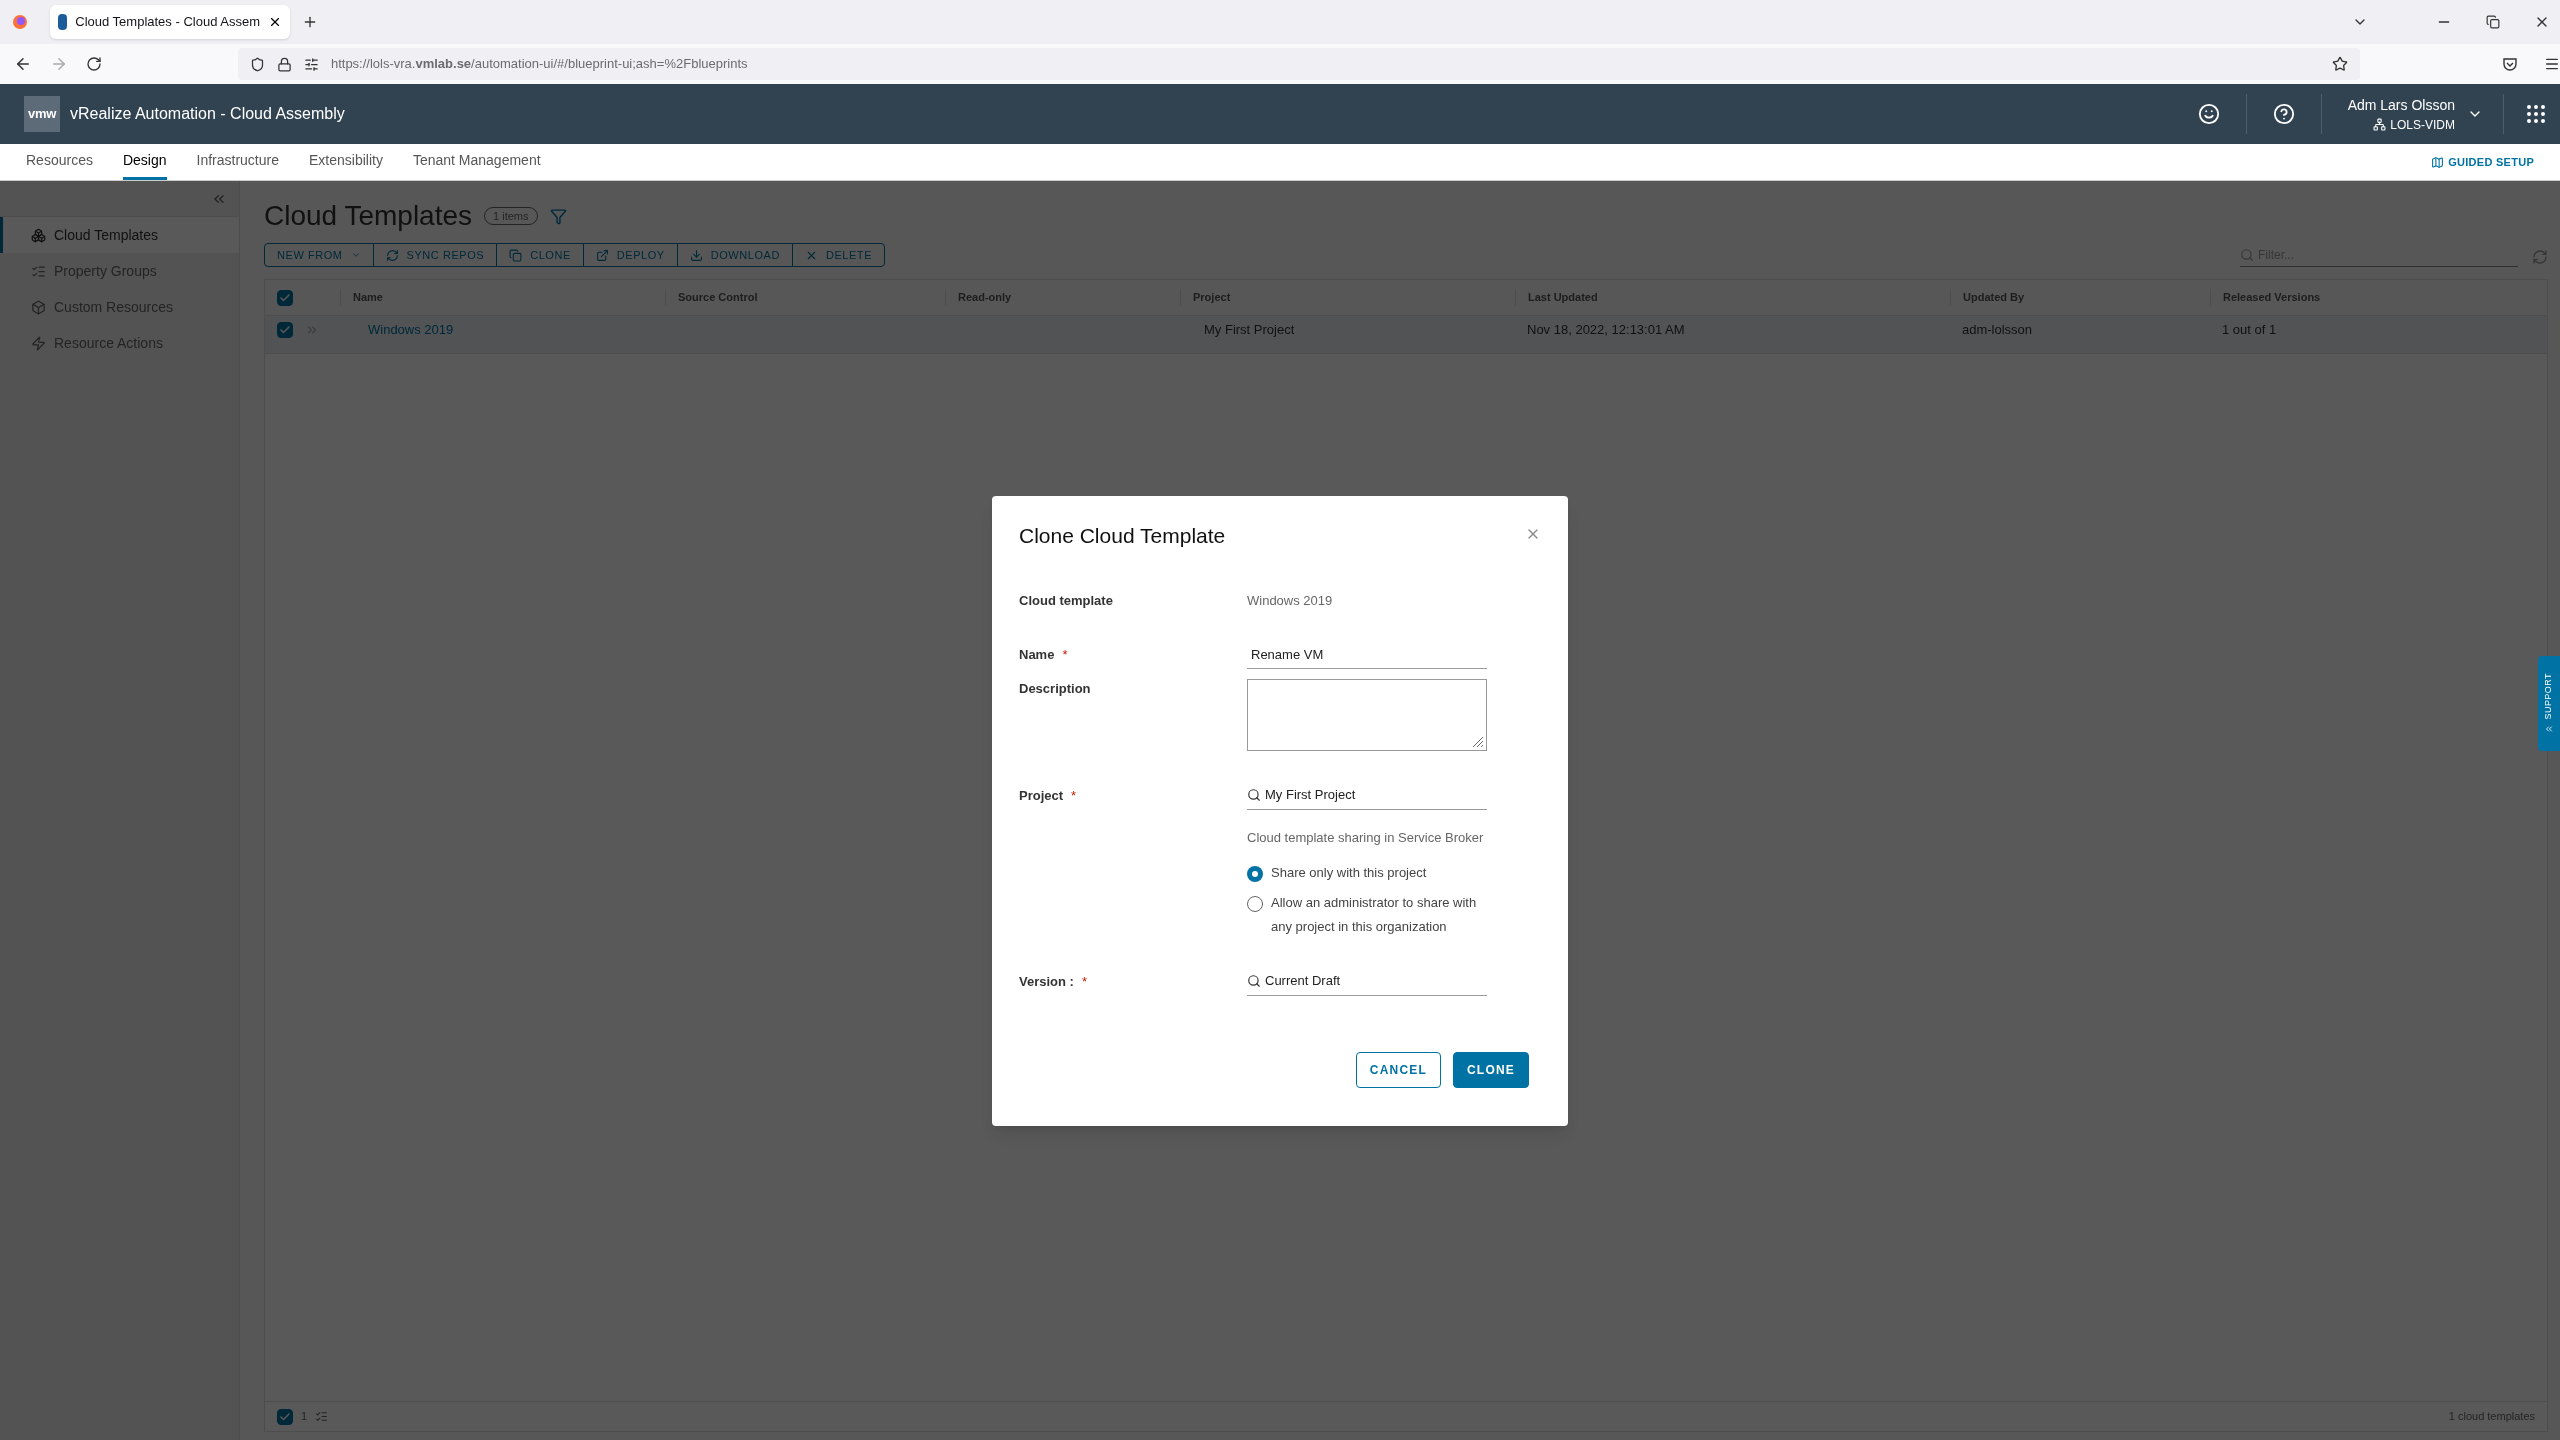  I want to click on search-field: My First Project, so click(1367, 795).